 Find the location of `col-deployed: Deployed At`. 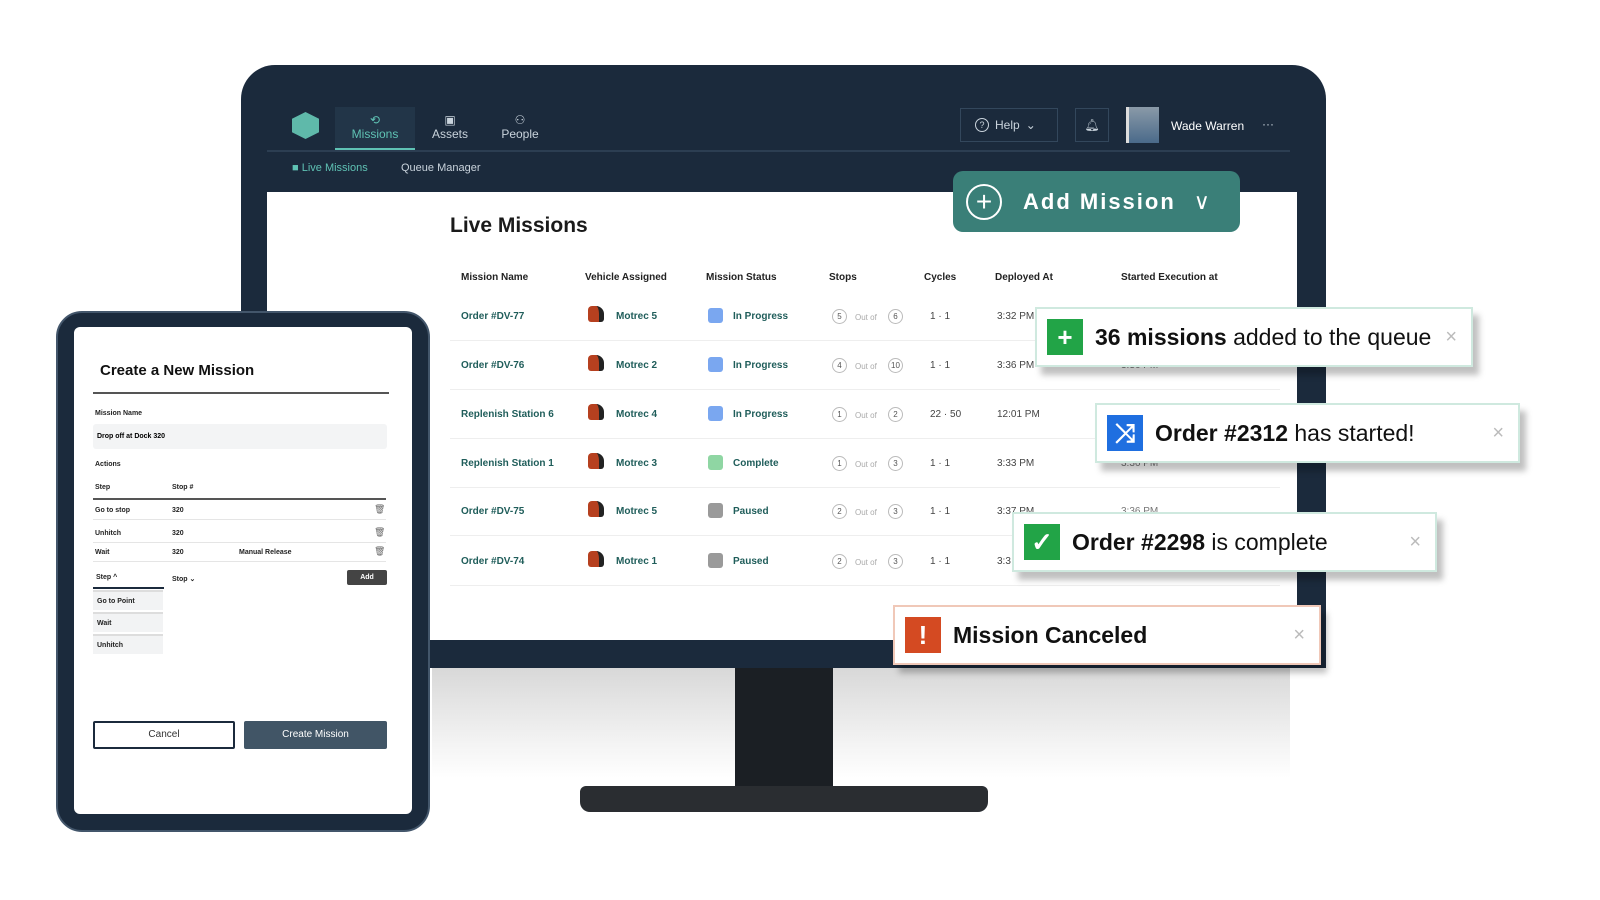

col-deployed: Deployed At is located at coordinates (1024, 277).